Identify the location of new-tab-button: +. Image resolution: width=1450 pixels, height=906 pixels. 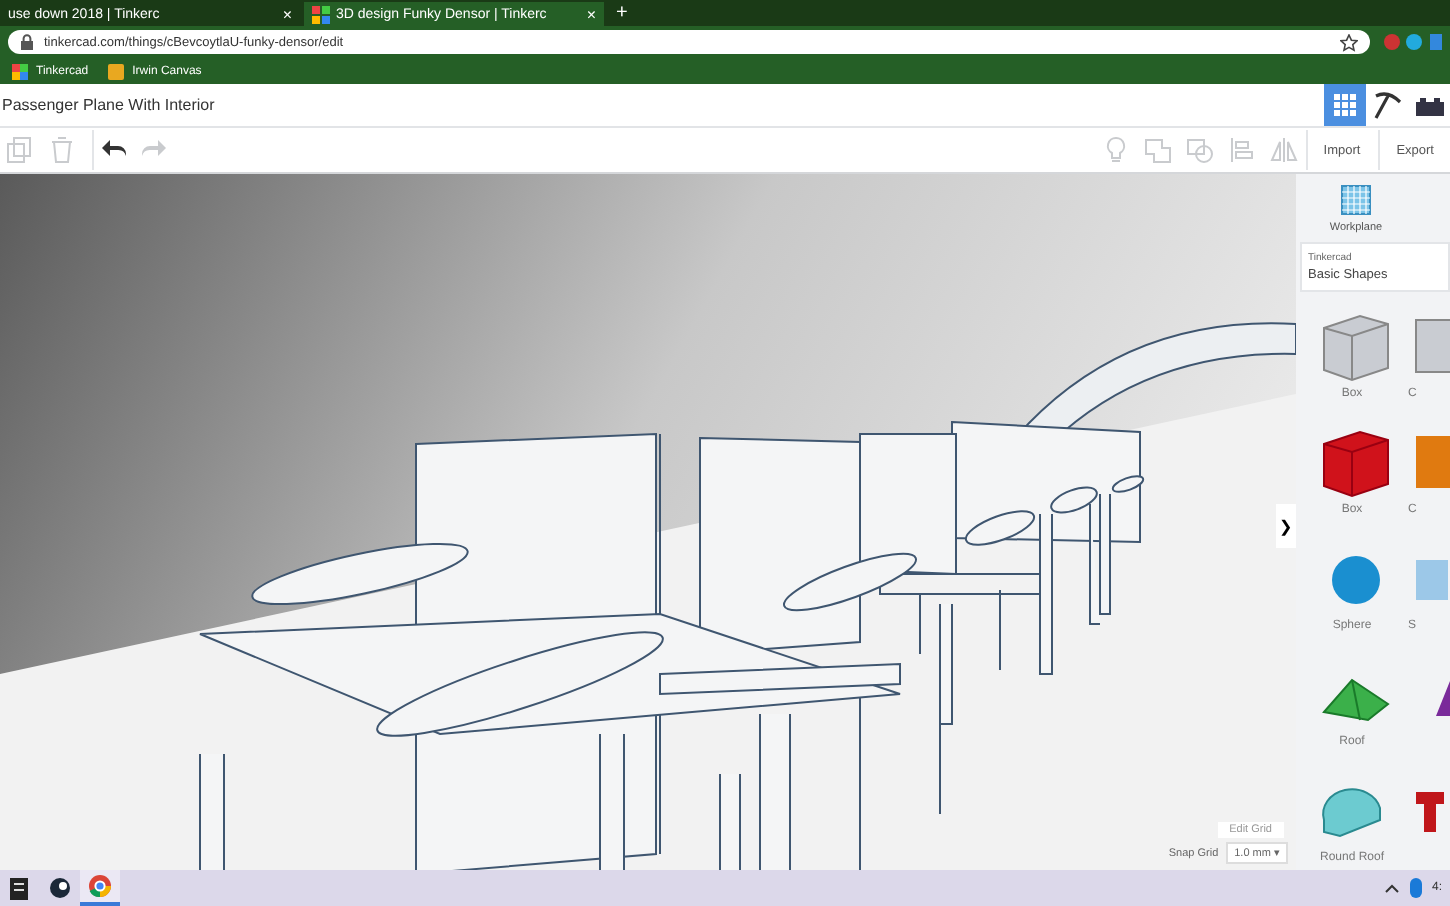
(622, 13).